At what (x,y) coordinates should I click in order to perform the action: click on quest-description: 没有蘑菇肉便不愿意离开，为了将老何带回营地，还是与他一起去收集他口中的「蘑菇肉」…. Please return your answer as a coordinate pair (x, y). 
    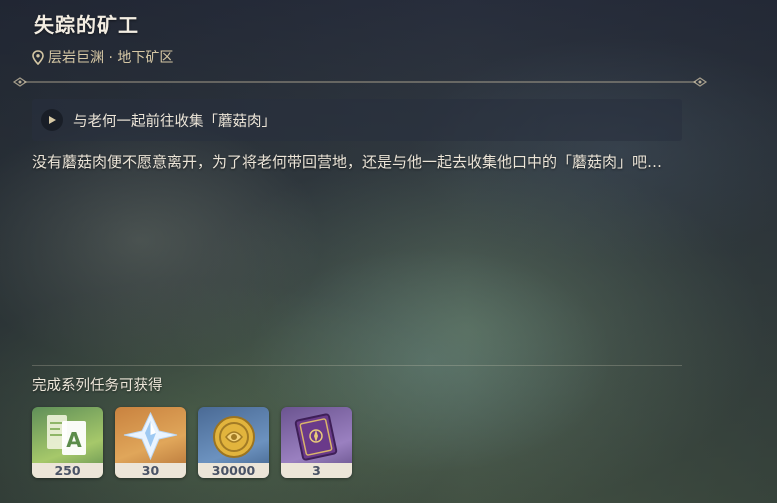
    Looking at the image, I should click on (347, 162).